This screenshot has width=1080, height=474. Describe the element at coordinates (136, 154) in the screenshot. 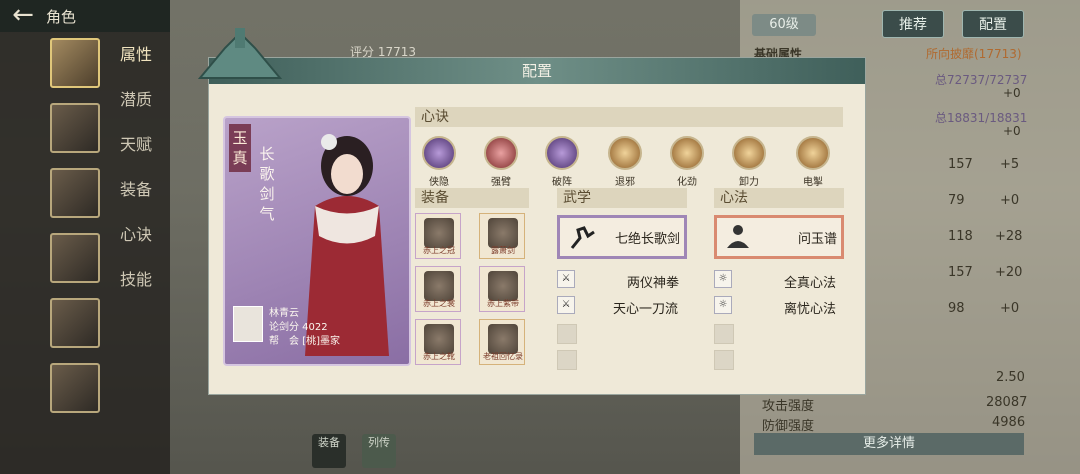

I see `menu-item-talent: 天赋` at that location.